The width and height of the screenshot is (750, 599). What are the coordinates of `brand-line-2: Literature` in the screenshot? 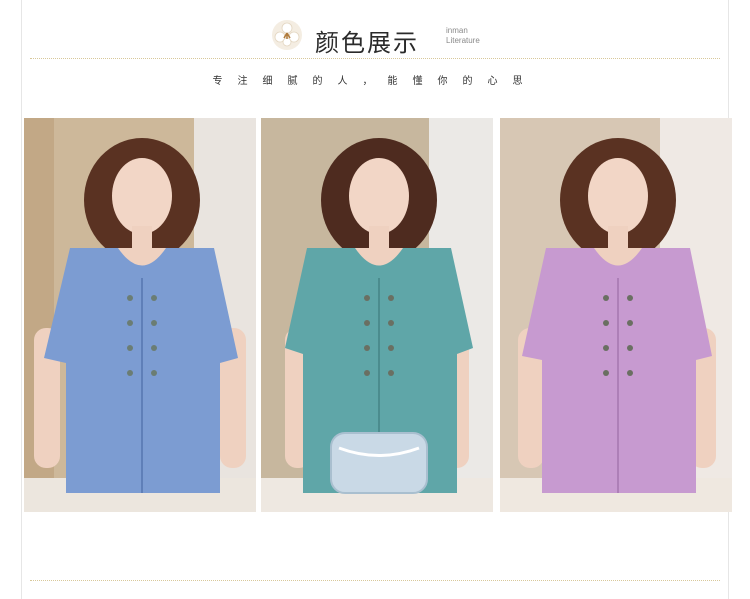 It's located at (463, 40).